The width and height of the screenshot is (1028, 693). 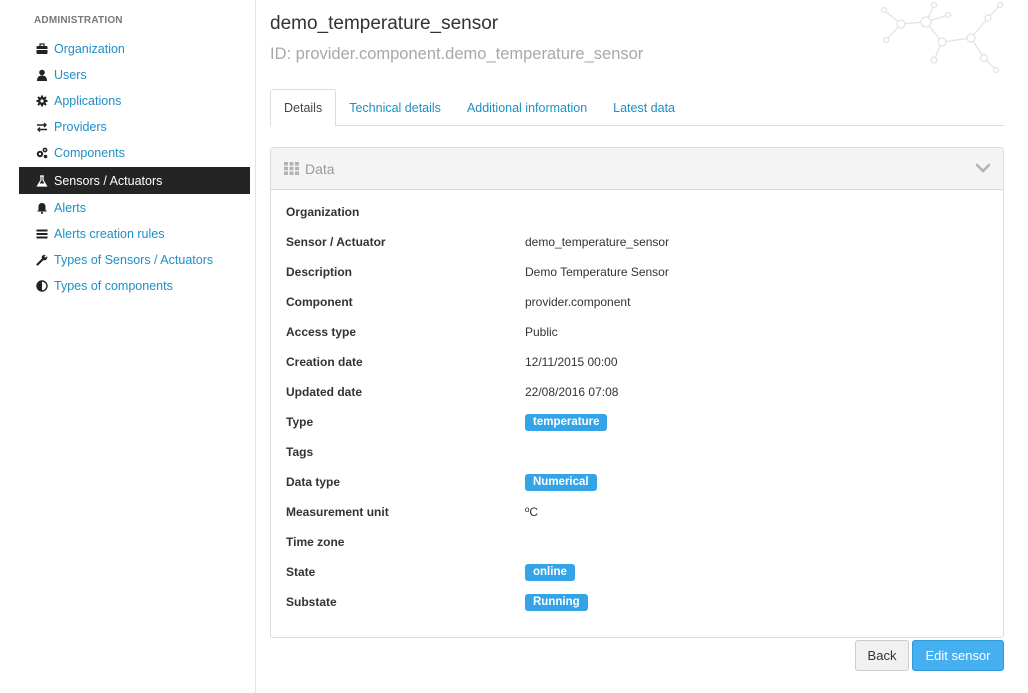 I want to click on tab-additional-information: Additional information, so click(x=527, y=107).